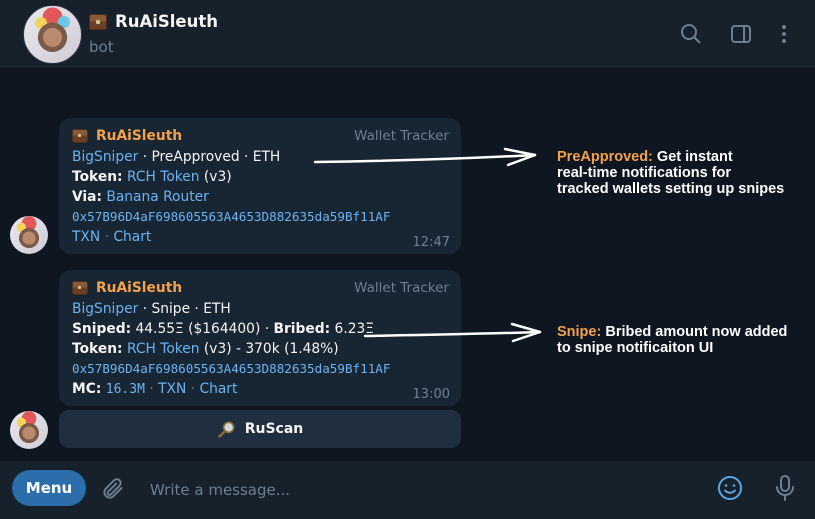 The image size is (815, 519). I want to click on router-link: Banana Router, so click(157, 197).